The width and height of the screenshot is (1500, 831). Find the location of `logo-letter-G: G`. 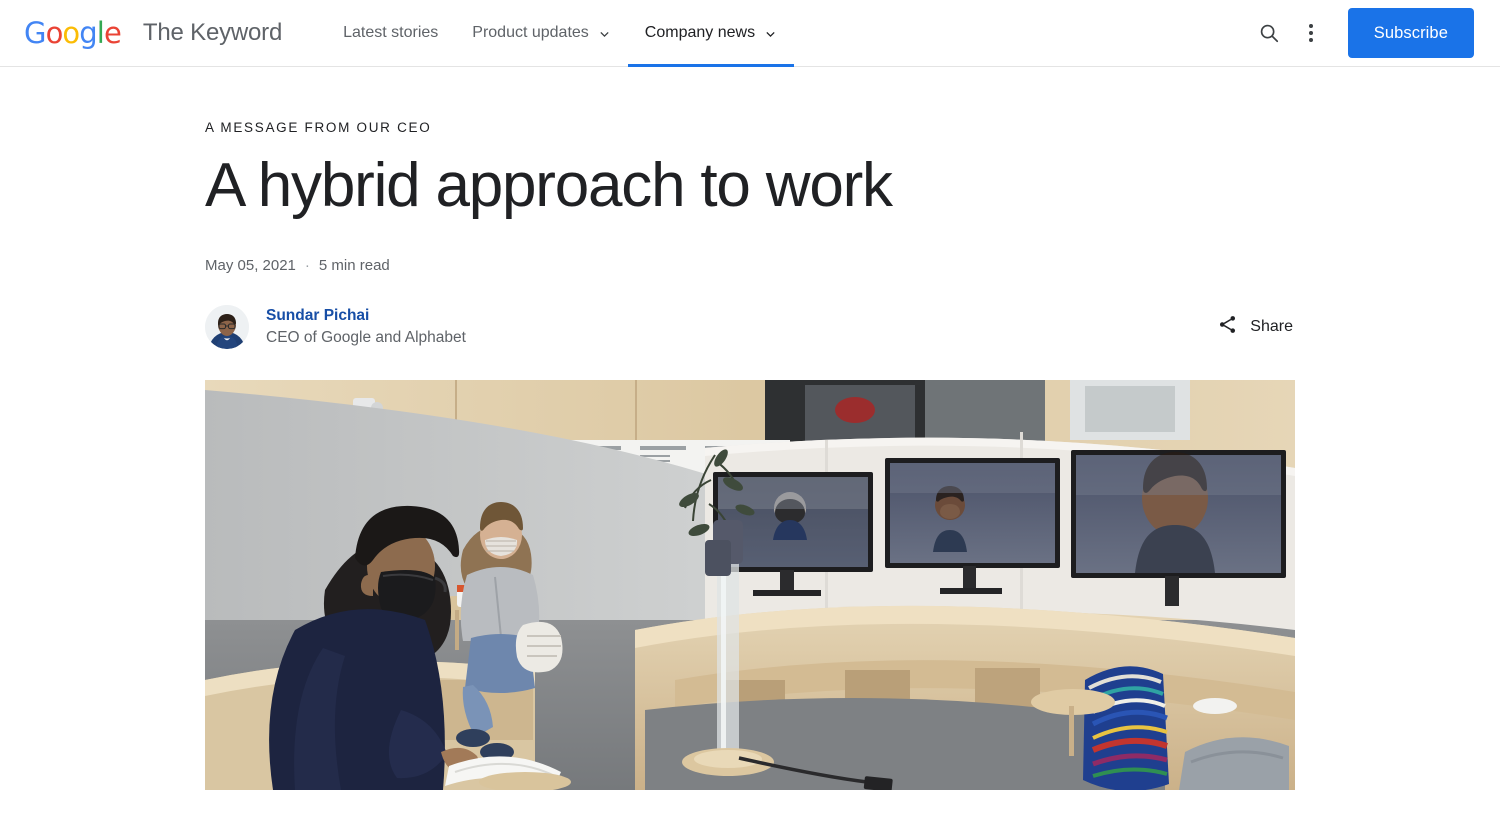

logo-letter-G: G is located at coordinates (35, 32).